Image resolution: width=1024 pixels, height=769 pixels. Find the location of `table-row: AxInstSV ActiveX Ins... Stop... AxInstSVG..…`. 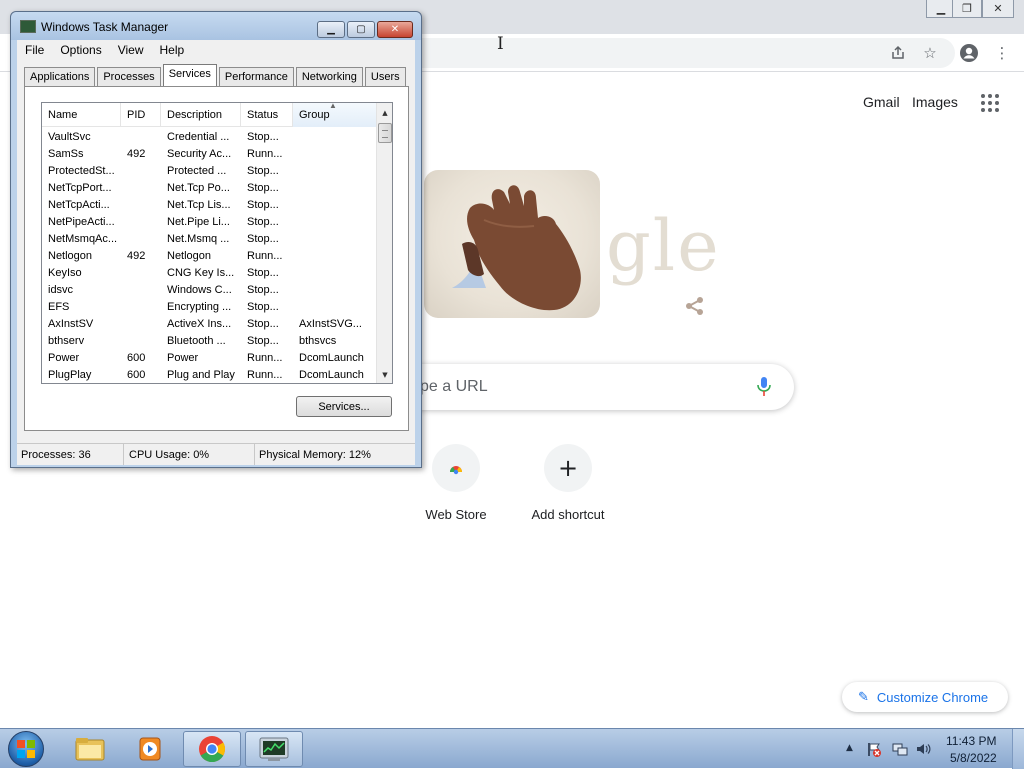

table-row: AxInstSV ActiveX Ins... Stop... AxInstSVG..… is located at coordinates (209, 324).